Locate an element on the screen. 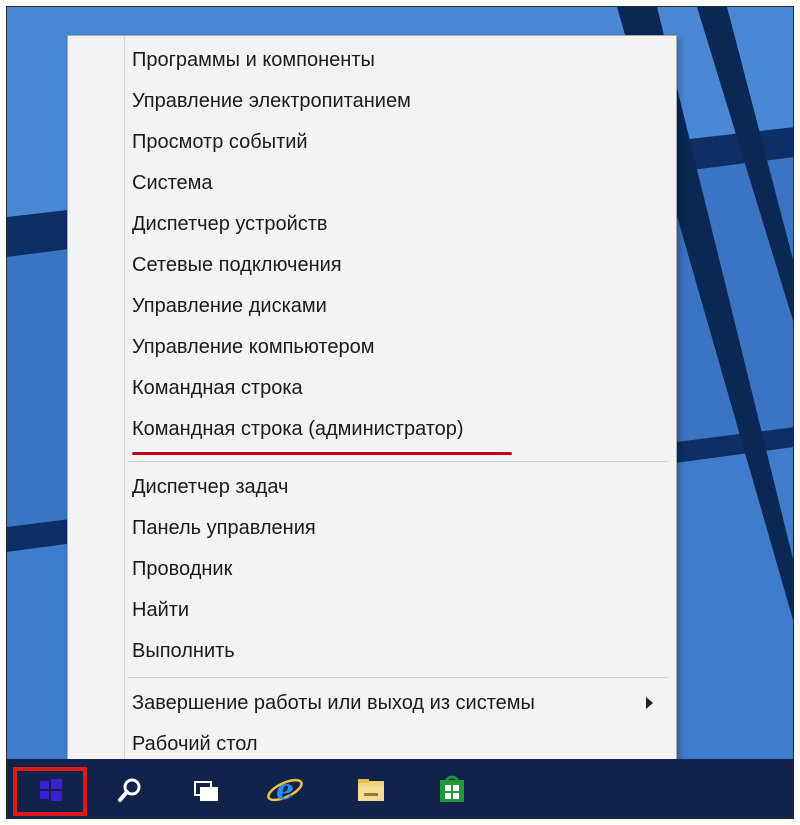 The width and height of the screenshot is (800, 825). highlight-underline is located at coordinates (322, 453).